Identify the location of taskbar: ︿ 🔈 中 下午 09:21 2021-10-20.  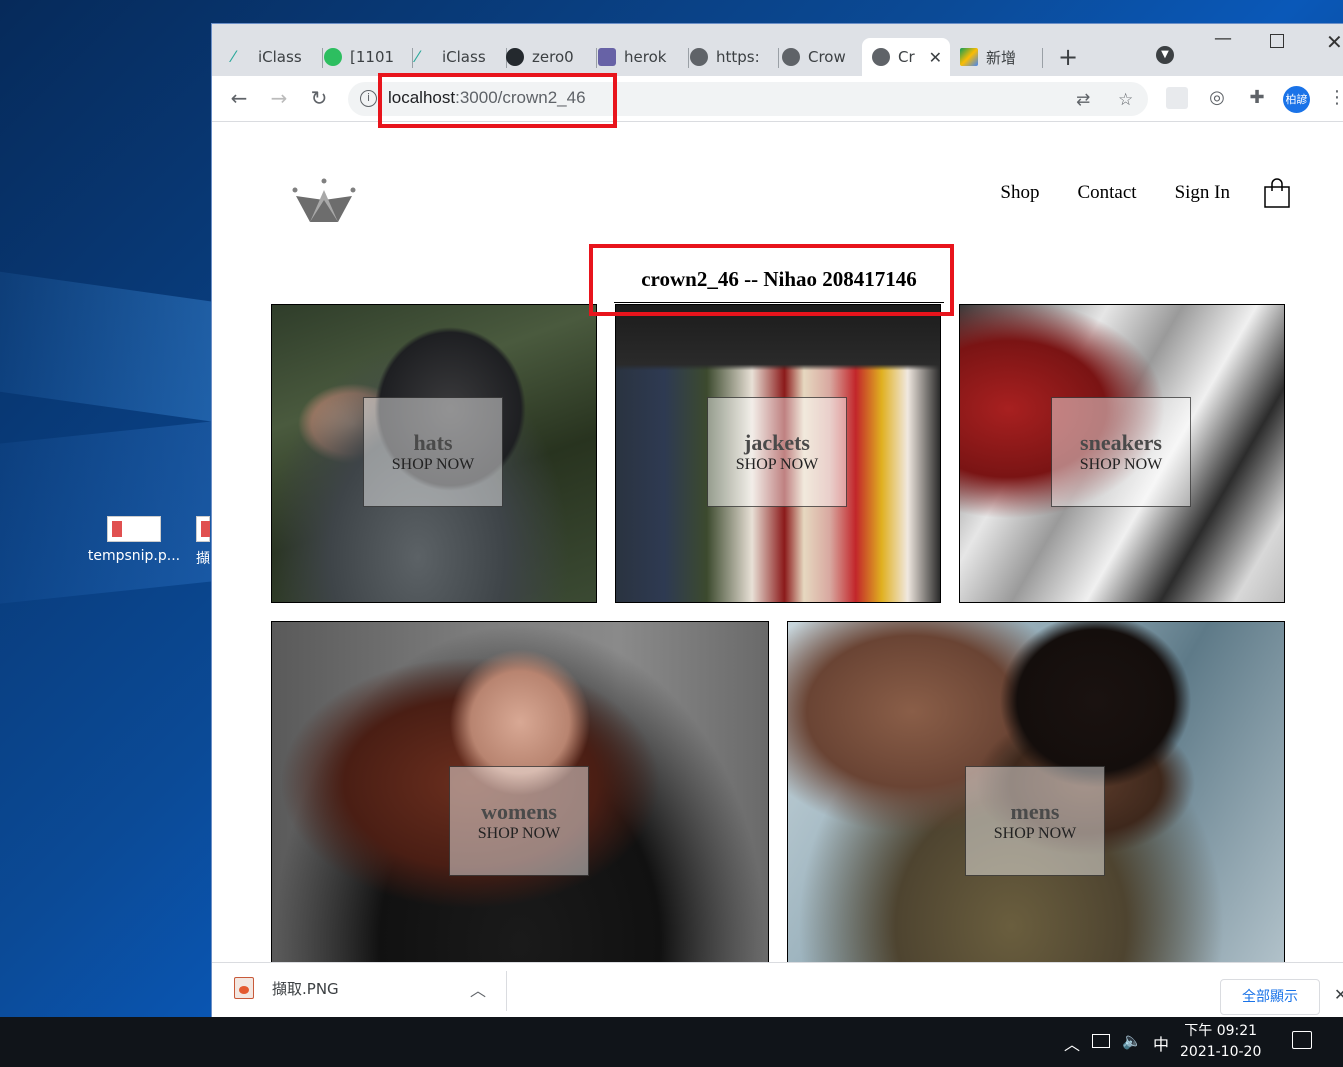
(671, 1042).